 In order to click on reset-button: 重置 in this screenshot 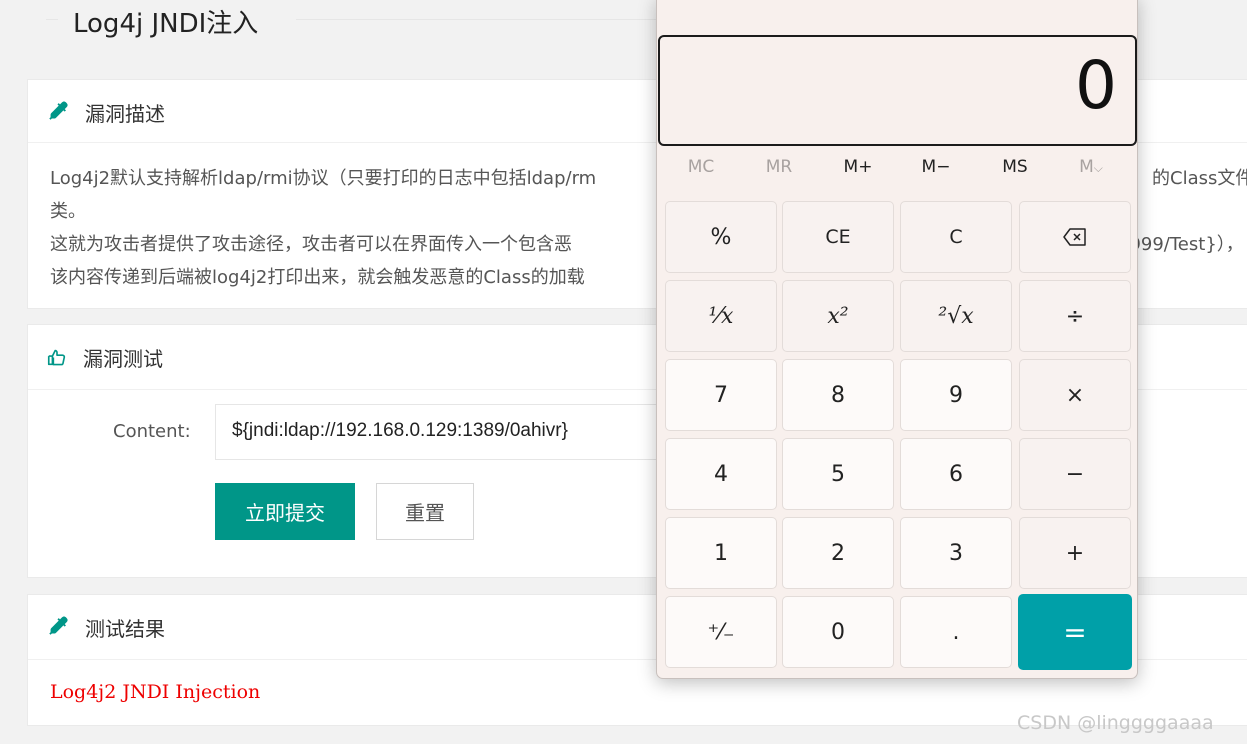, I will do `click(425, 511)`.